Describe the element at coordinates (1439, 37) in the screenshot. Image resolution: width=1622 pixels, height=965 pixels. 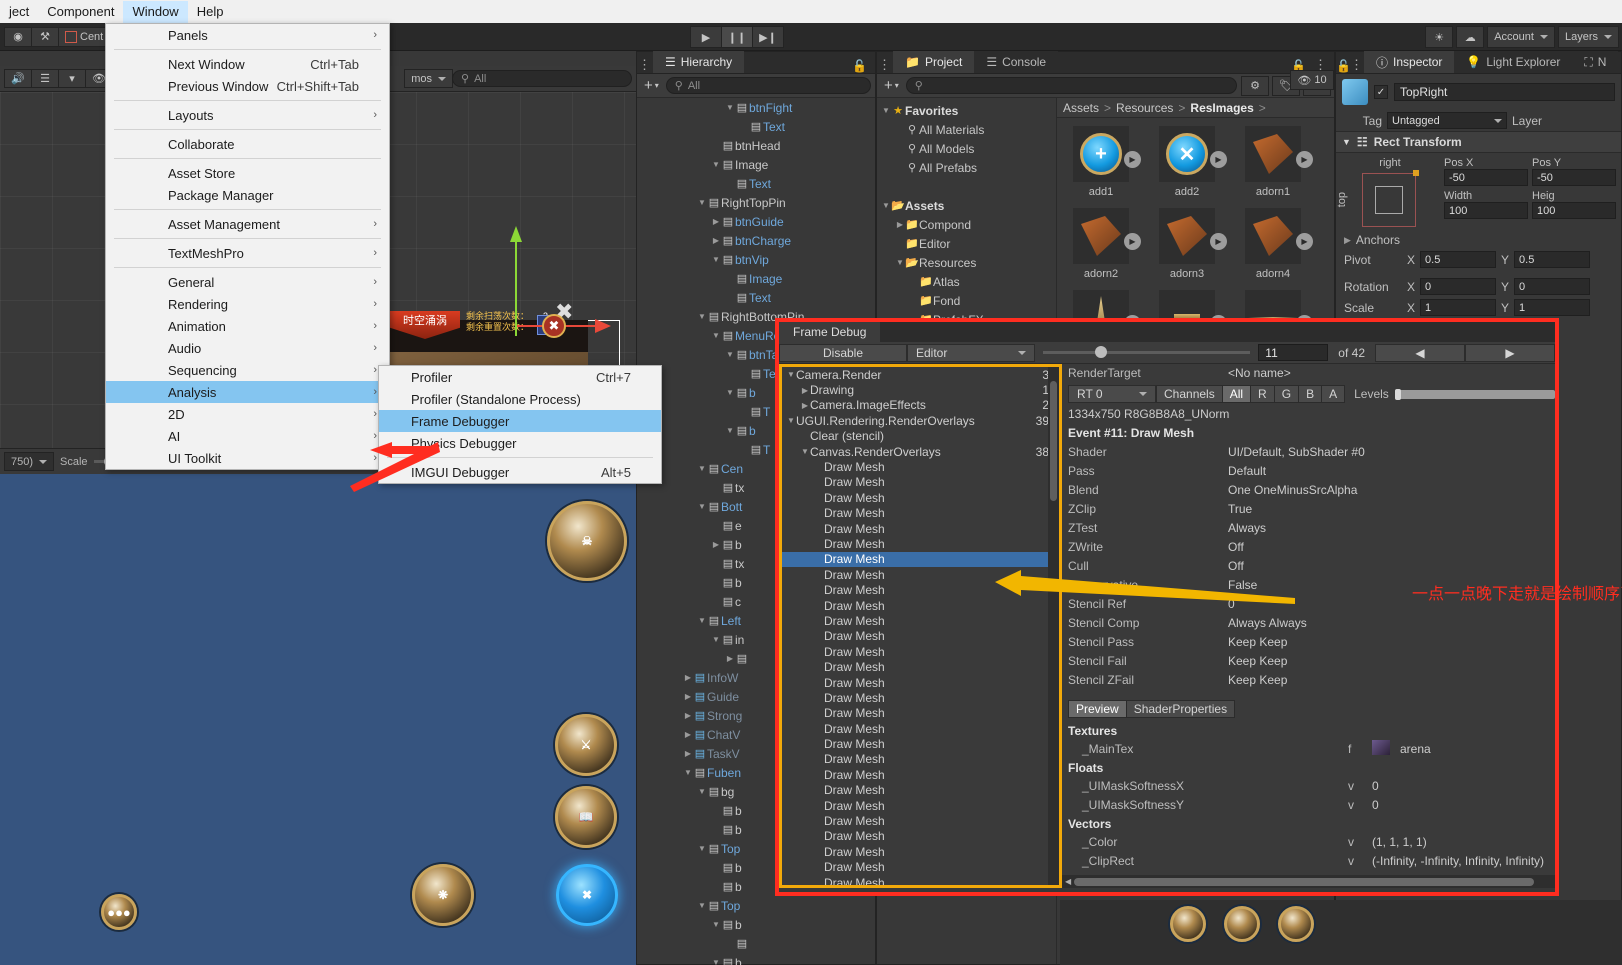
I see `effects-icon: ☀` at that location.